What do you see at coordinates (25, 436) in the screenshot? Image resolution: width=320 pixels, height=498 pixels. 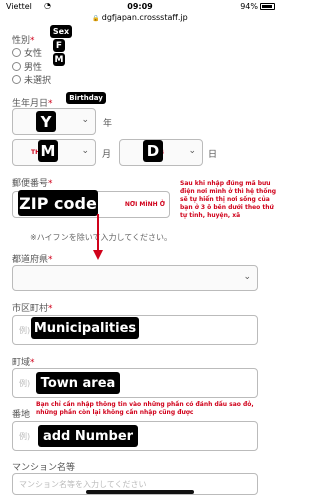 I see `address-number-placeholder: 例)` at bounding box center [25, 436].